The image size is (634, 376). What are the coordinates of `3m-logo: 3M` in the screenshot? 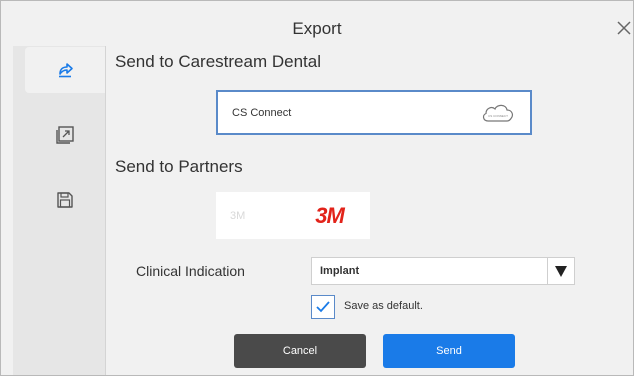 It's located at (330, 215).